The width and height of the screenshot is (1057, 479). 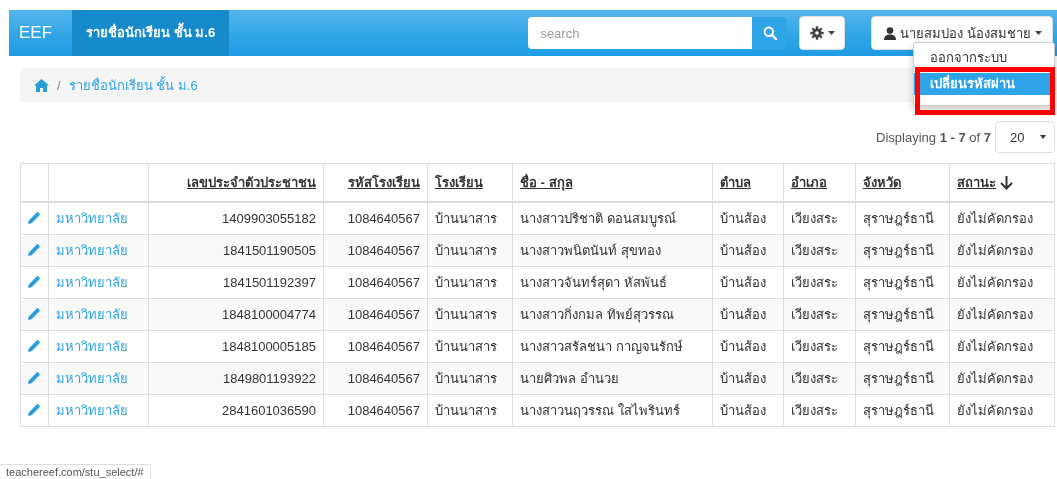 I want to click on table-cell: 1841501190505, so click(x=269, y=250).